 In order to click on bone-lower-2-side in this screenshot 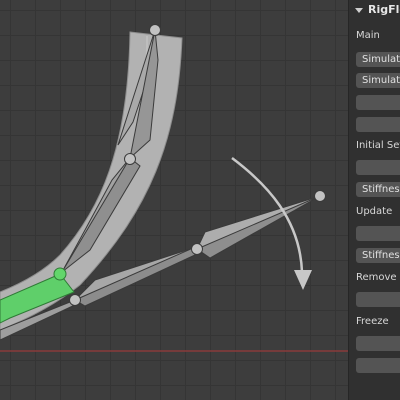, I will do `click(258, 227)`.